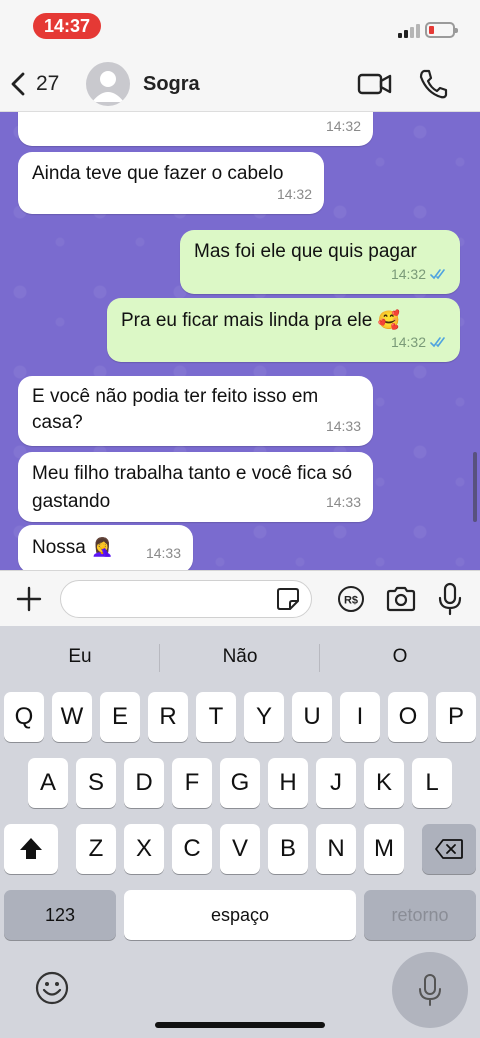 Image resolution: width=480 pixels, height=1038 pixels. I want to click on emoji-facepalm: 🤦‍♀️, so click(102, 547).